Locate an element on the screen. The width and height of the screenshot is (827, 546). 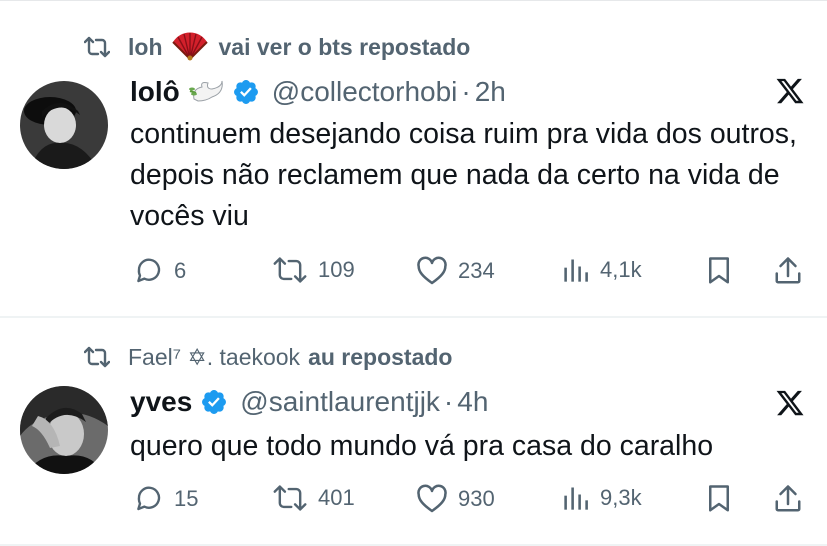
views-button: 4,1k is located at coordinates (602, 270).